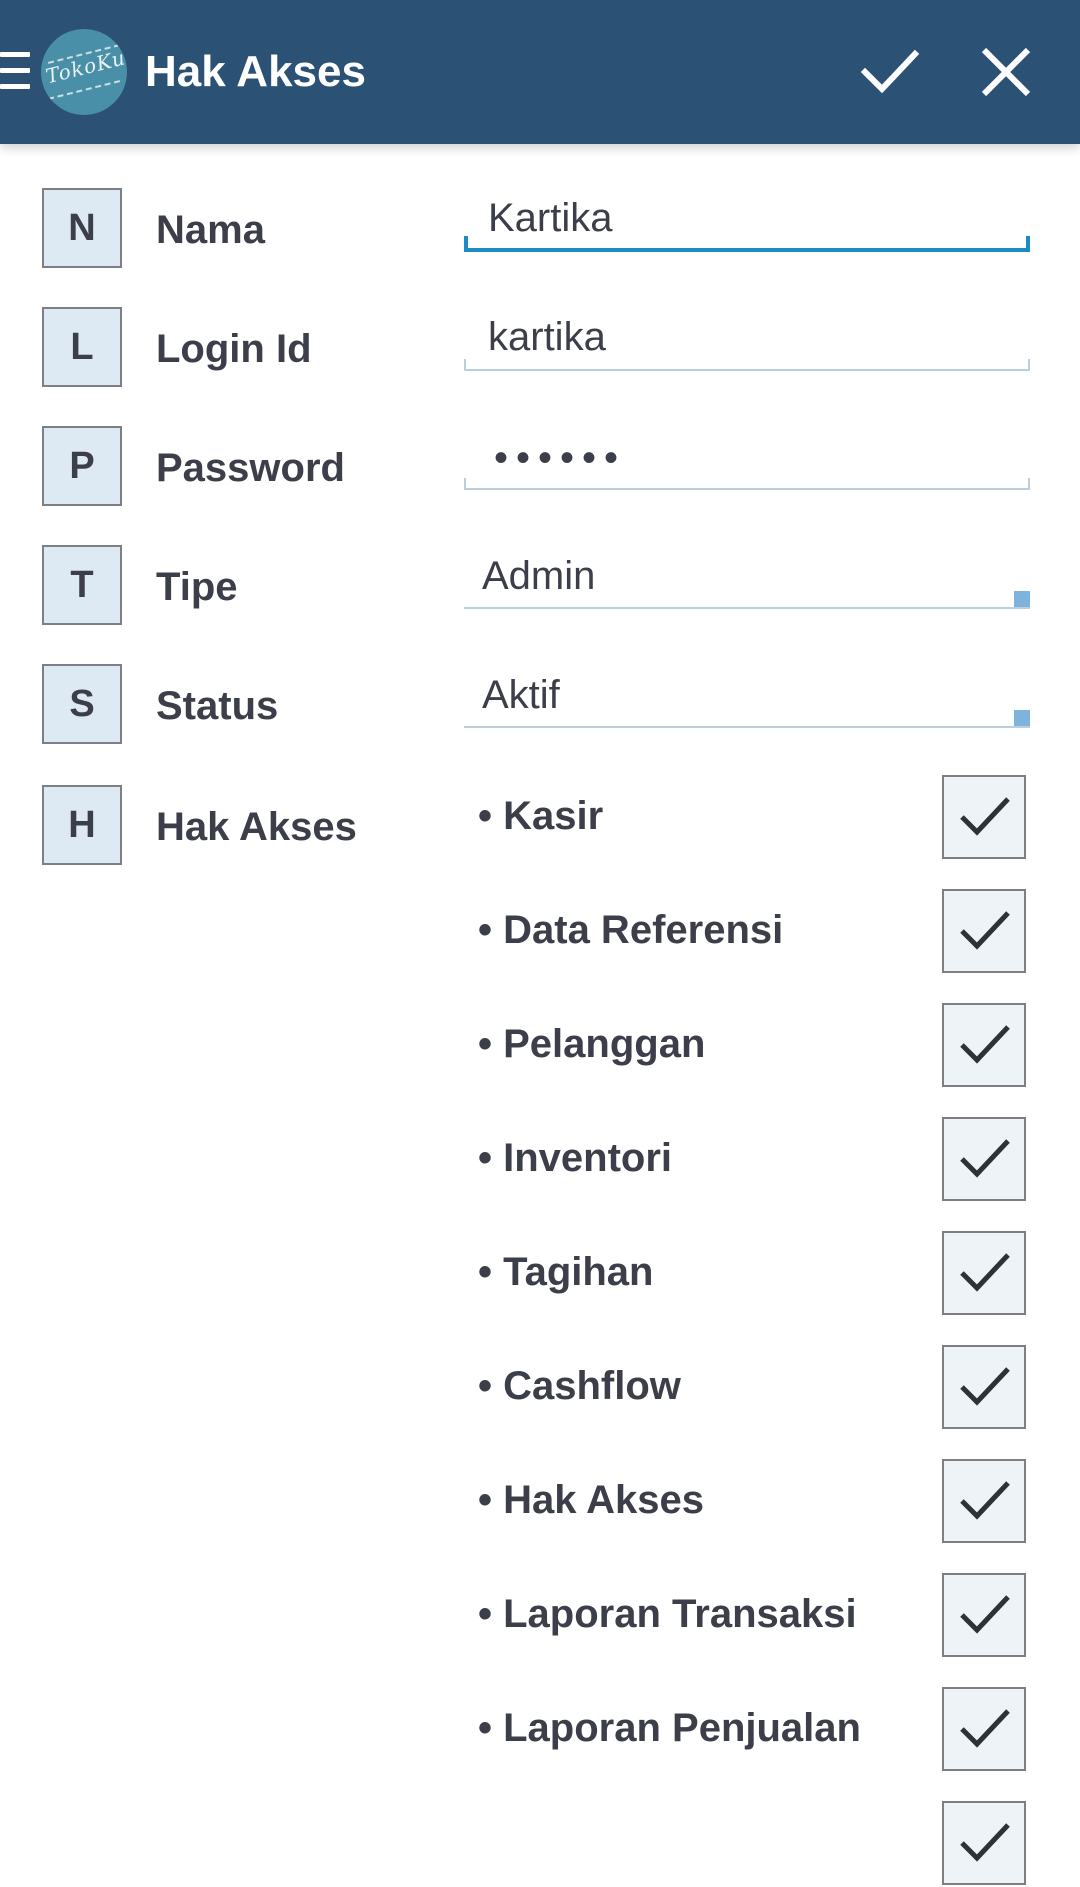  Describe the element at coordinates (217, 706) in the screenshot. I see `status-label: Status` at that location.